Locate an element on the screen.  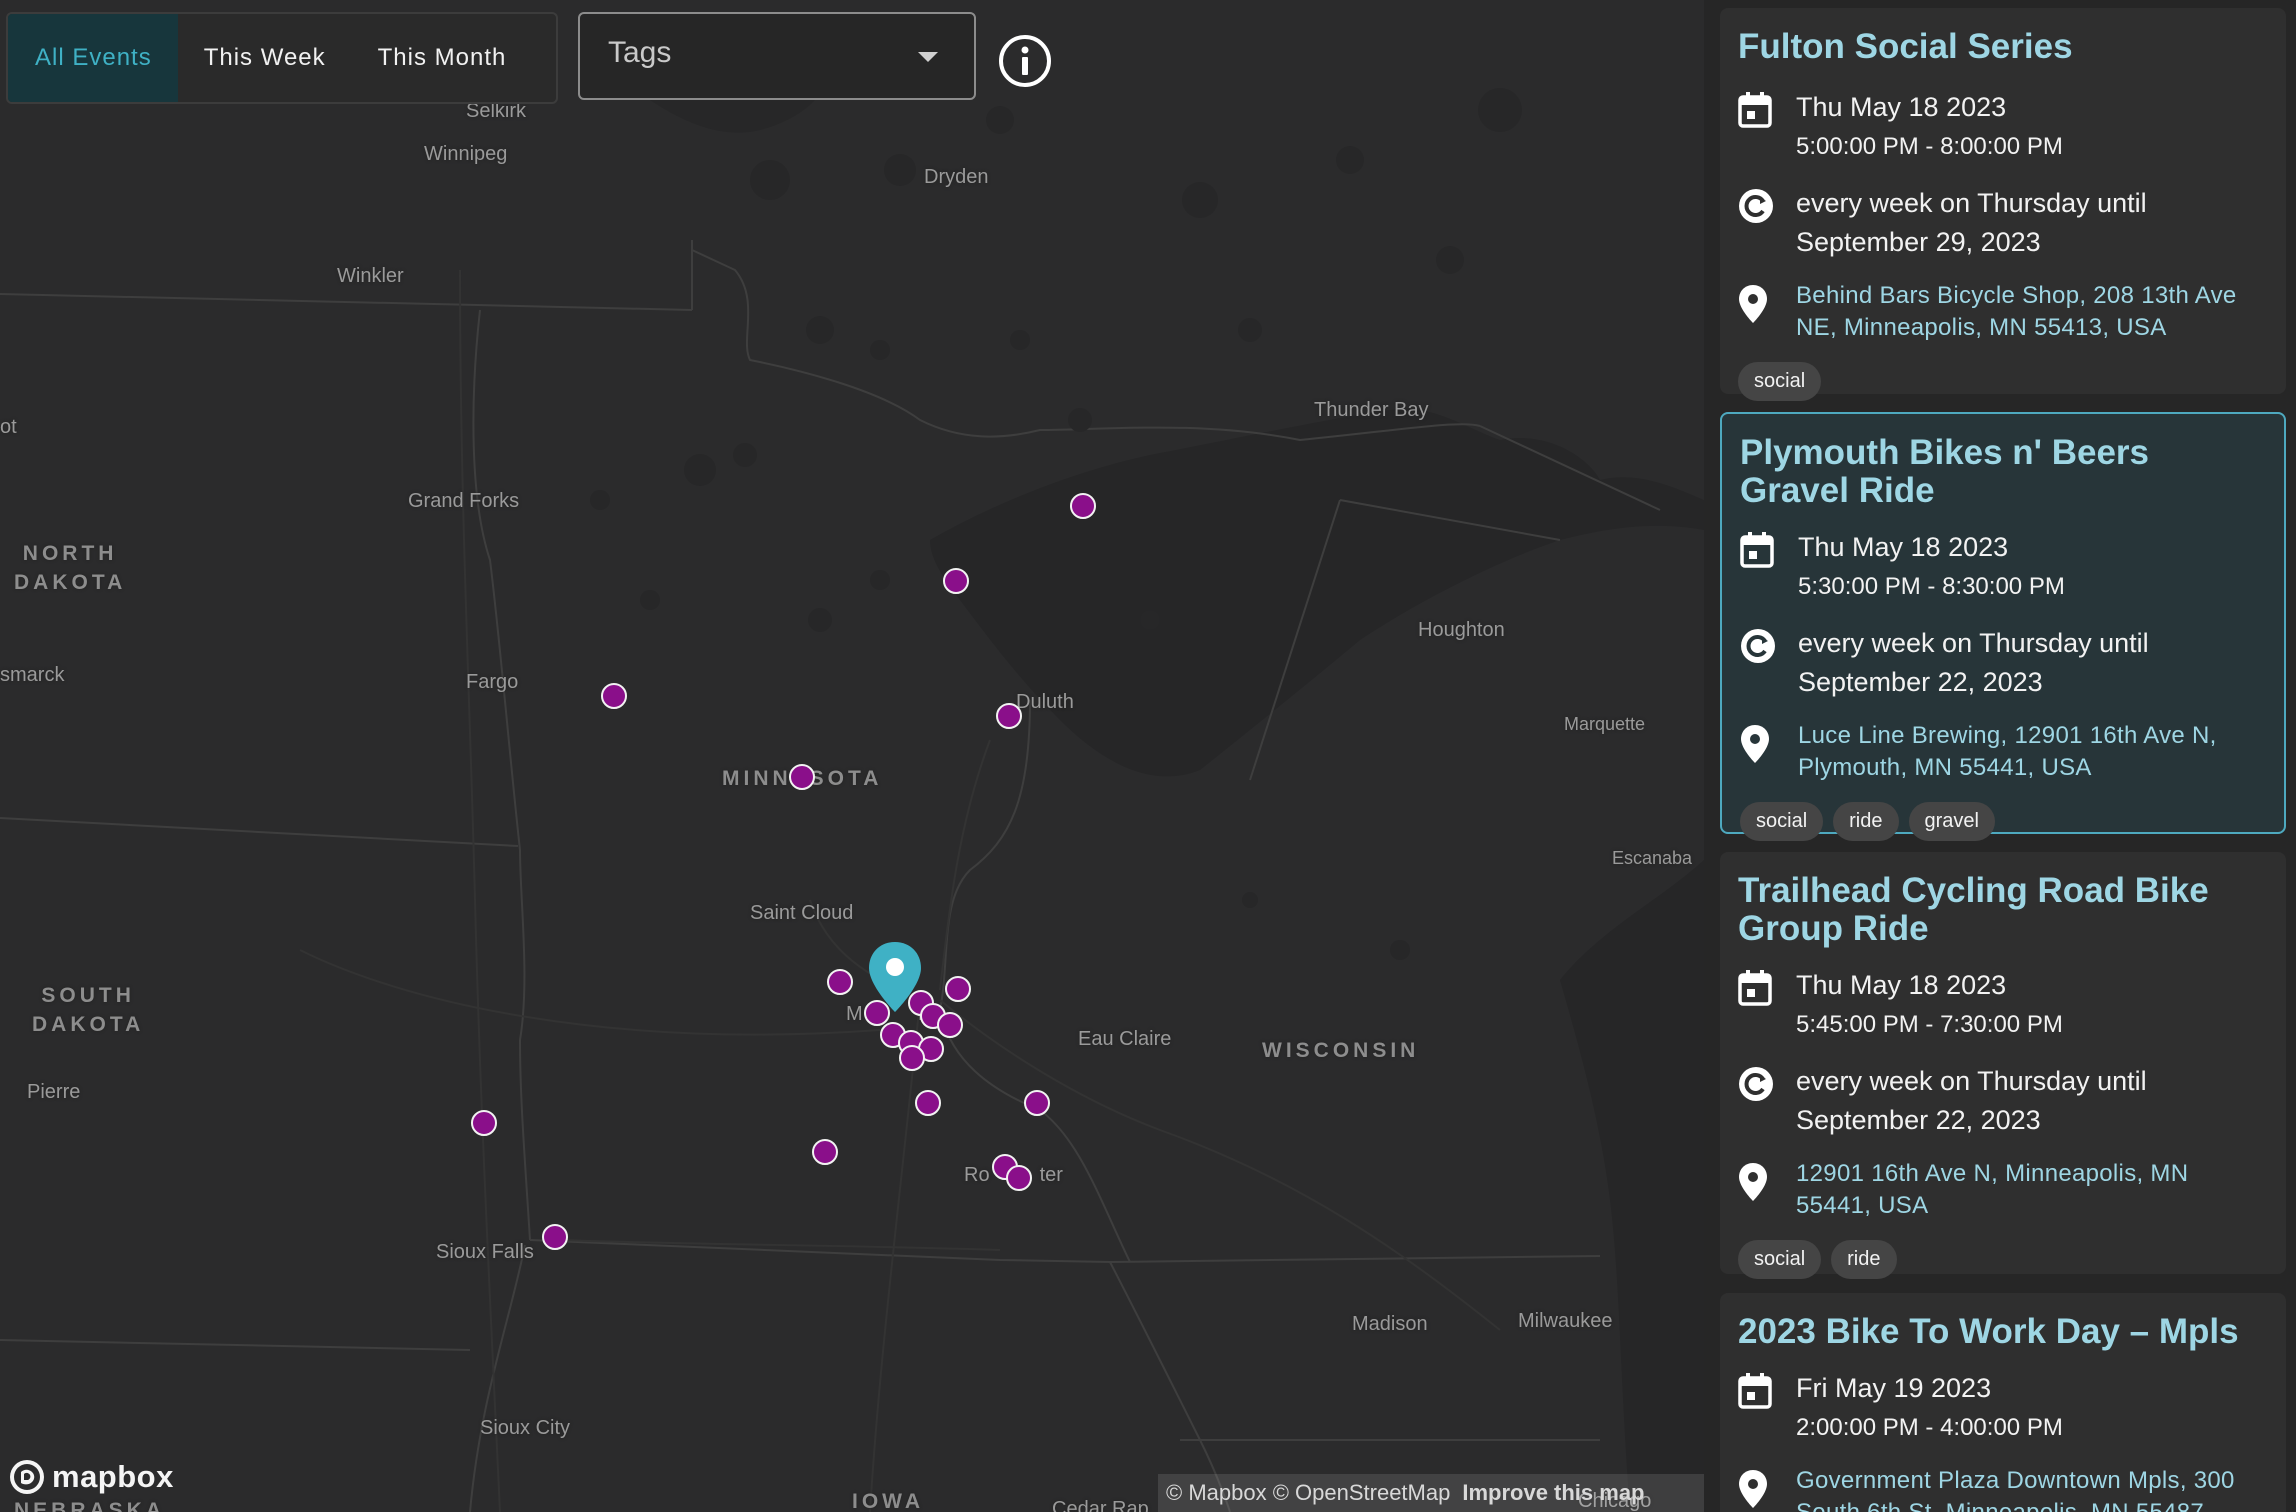
region-label-wisconsin: WISCONSIN is located at coordinates (1341, 1050).